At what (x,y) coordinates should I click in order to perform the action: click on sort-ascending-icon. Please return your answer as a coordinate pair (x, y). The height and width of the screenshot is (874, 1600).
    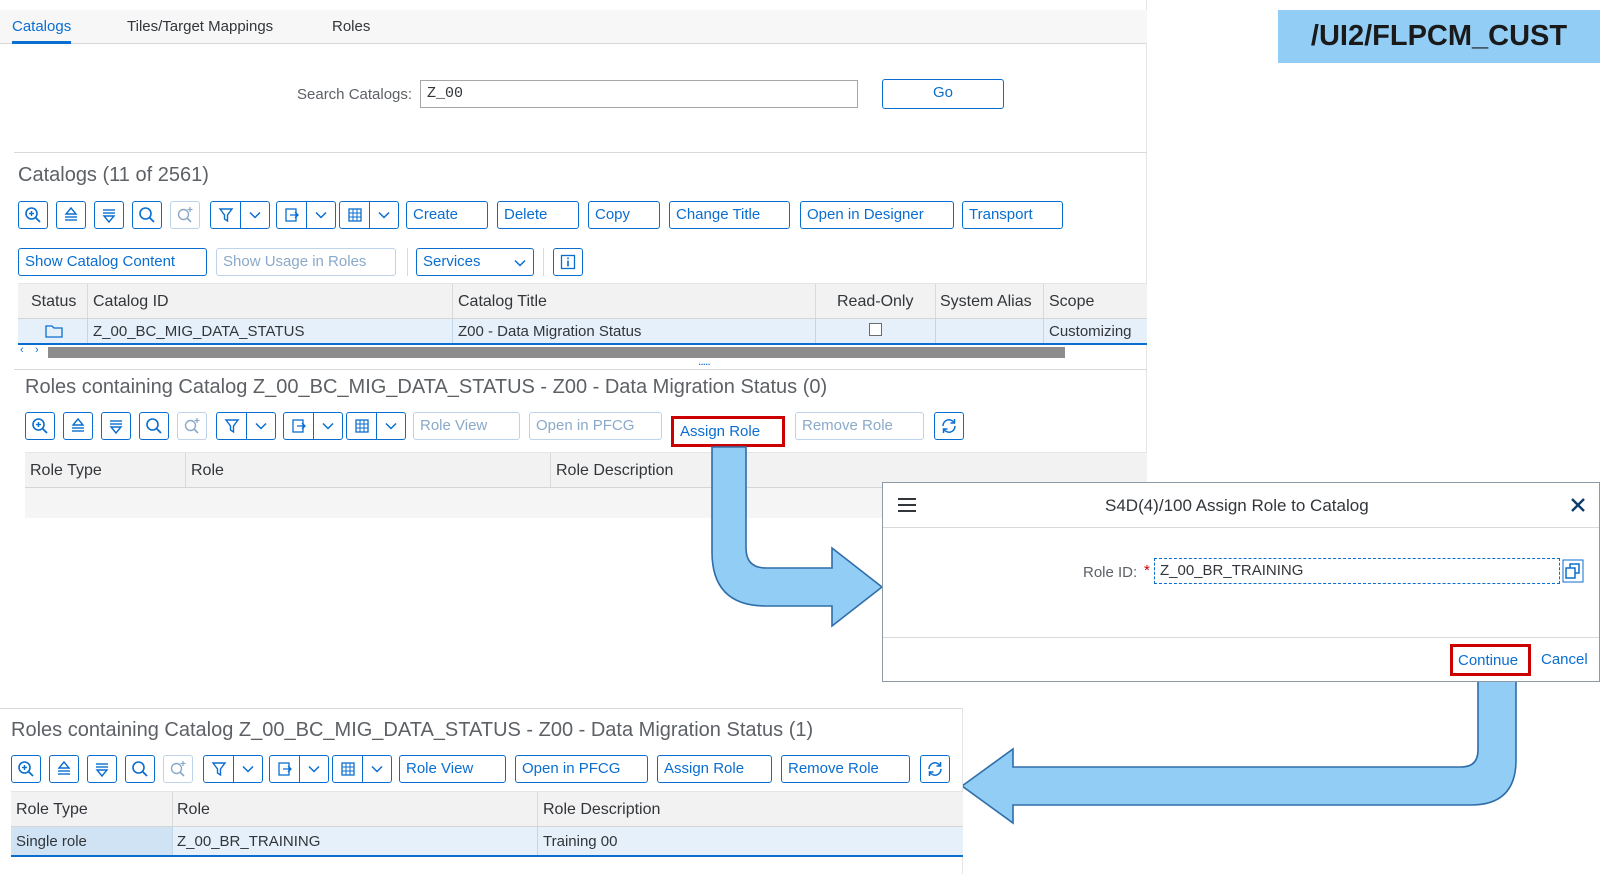
    Looking at the image, I should click on (64, 769).